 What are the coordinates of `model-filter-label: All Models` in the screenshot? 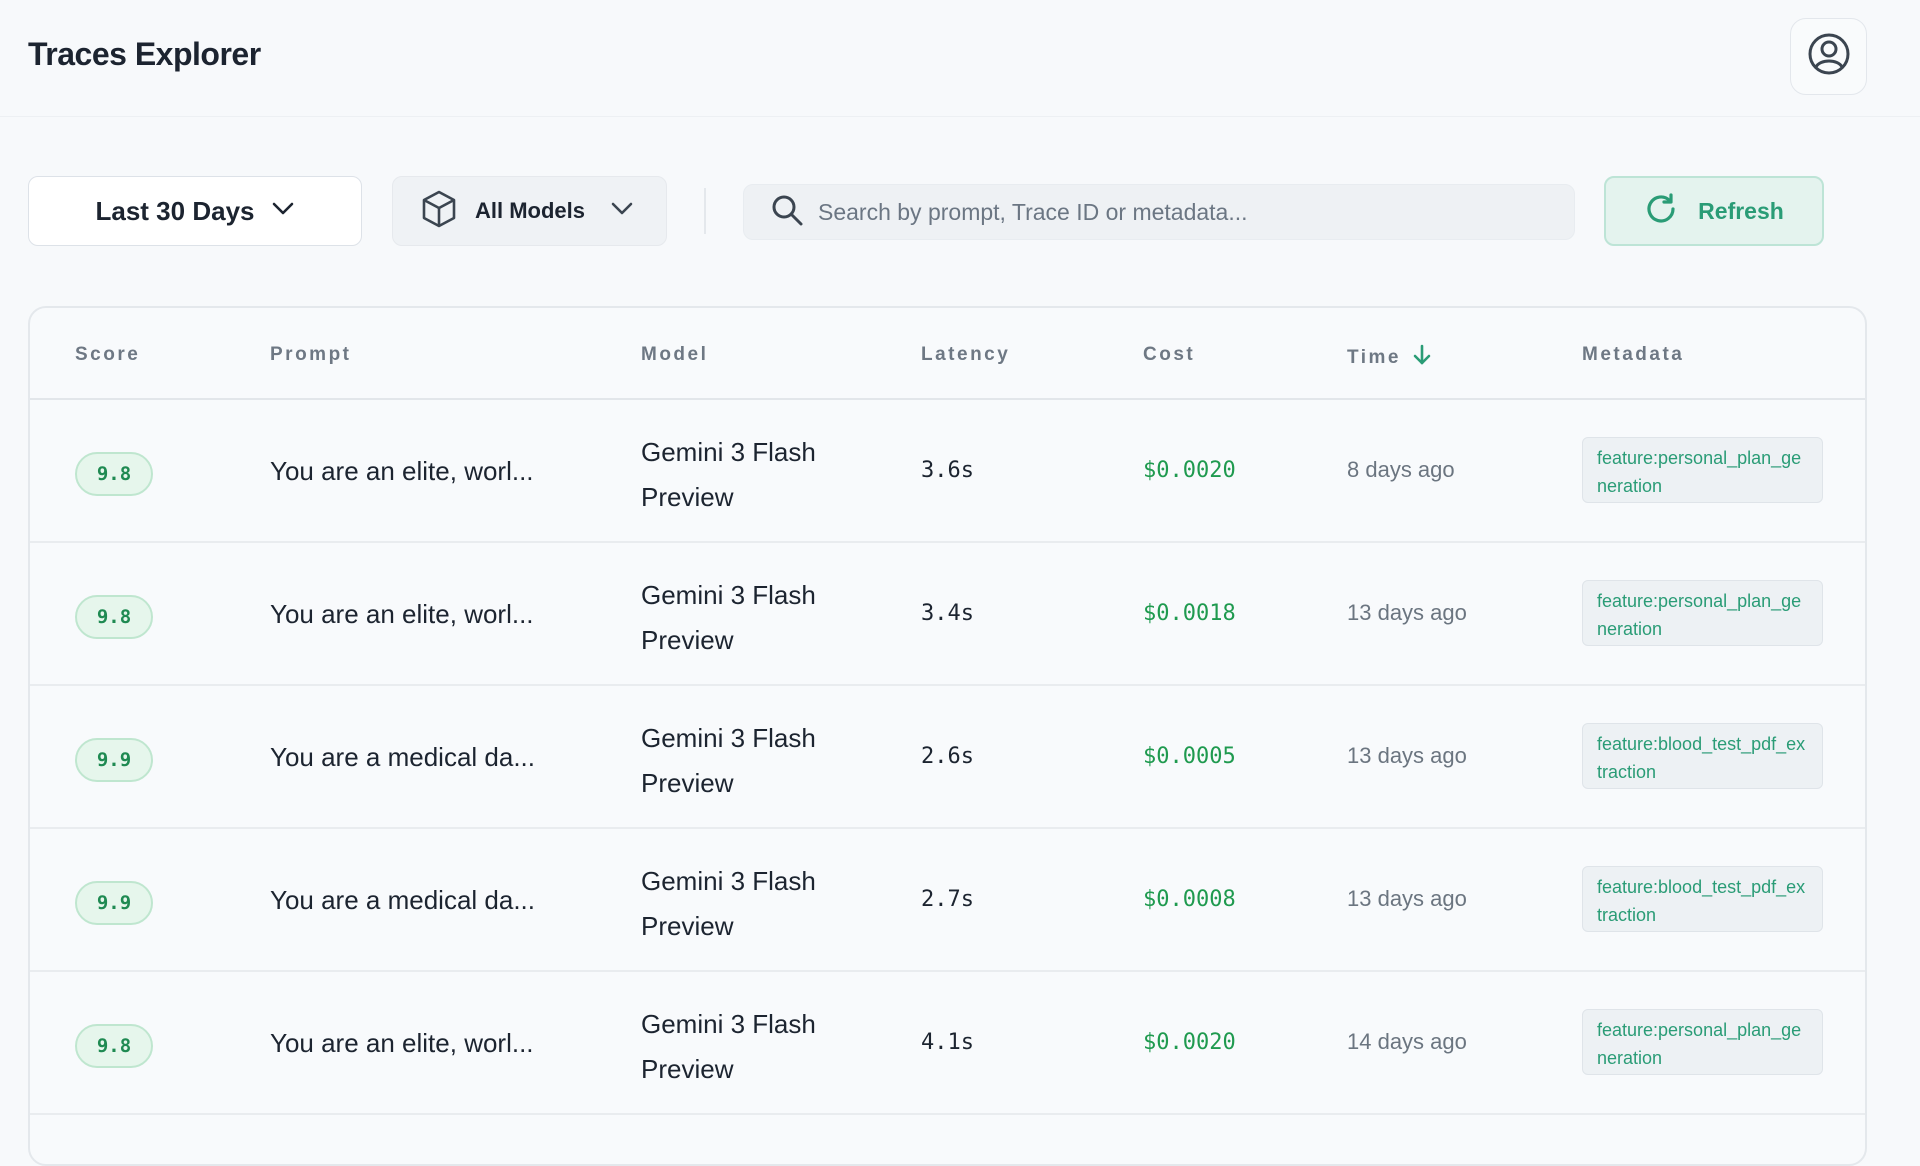 It's located at (530, 210).